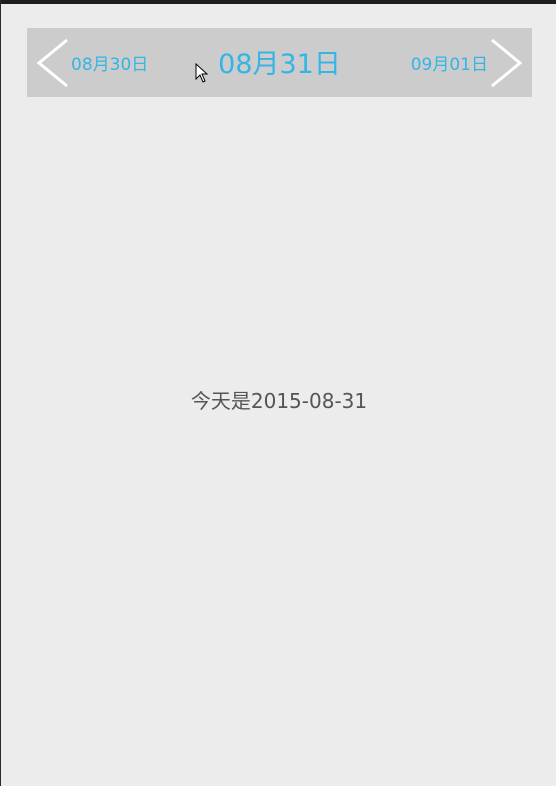  What do you see at coordinates (449, 62) in the screenshot?
I see `next-day-button: 09月01日` at bounding box center [449, 62].